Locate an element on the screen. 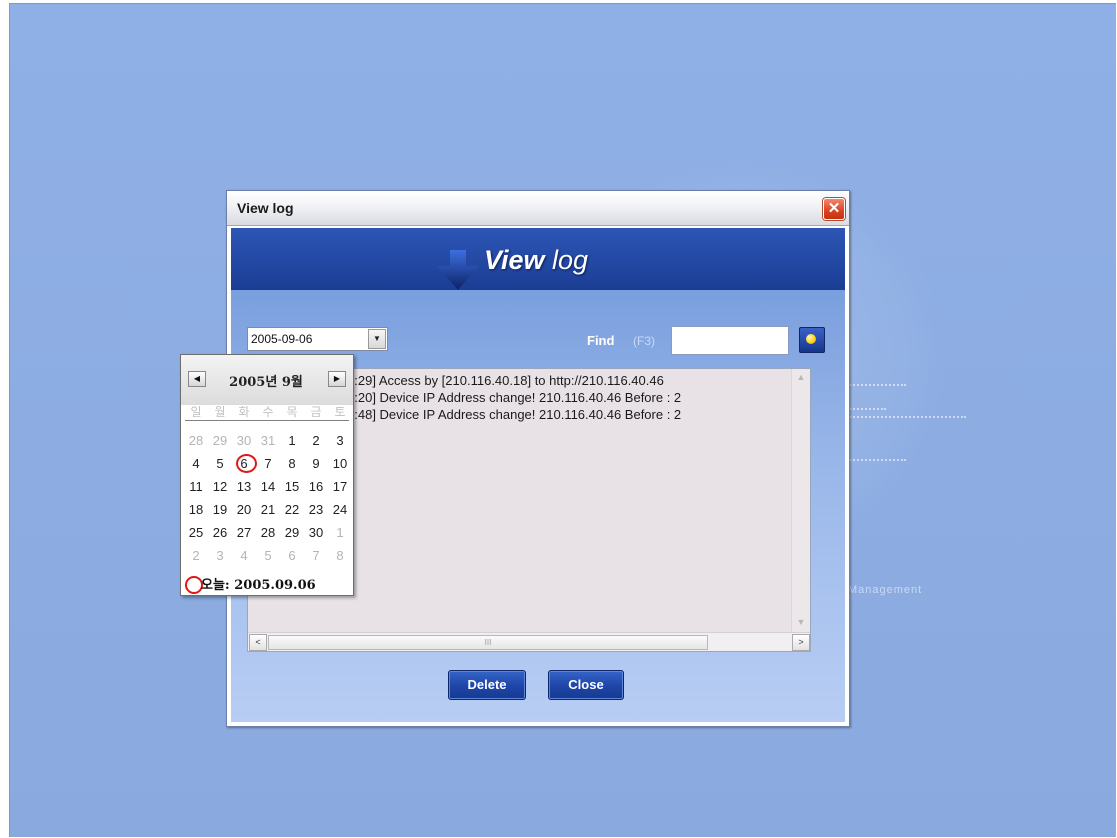  calendar-day: 25 is located at coordinates (196, 532).